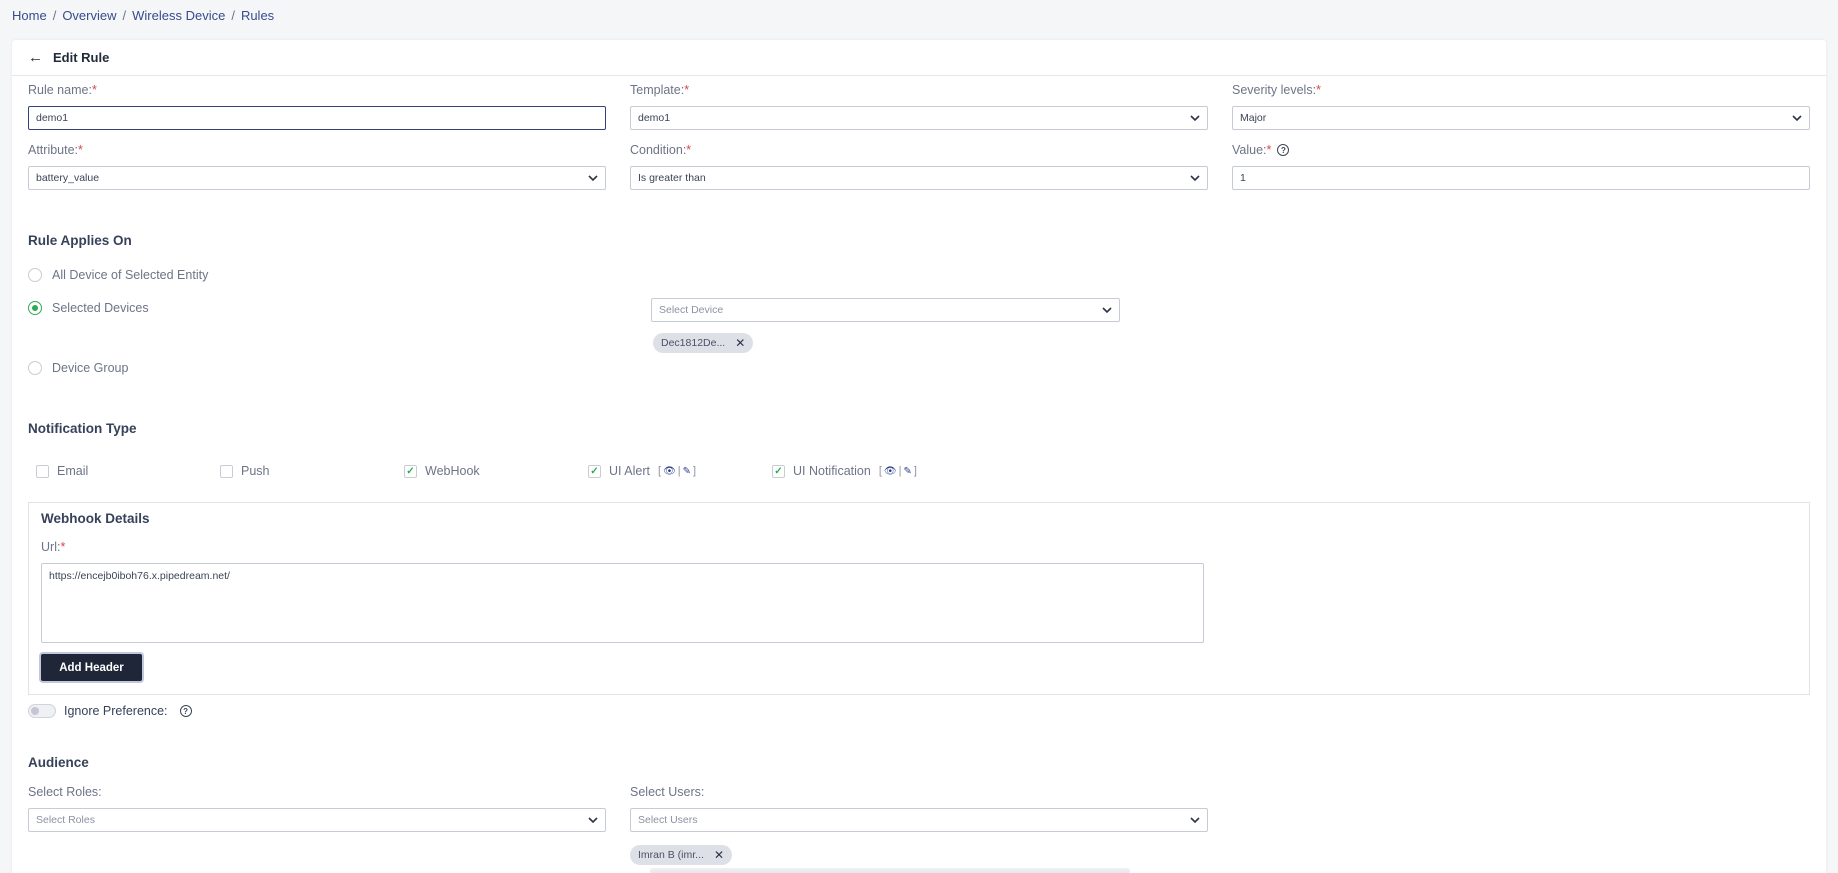 The height and width of the screenshot is (873, 1838). I want to click on checkbox-ui-alert: ✓ UI Alert [👁 | ✎], so click(642, 471).